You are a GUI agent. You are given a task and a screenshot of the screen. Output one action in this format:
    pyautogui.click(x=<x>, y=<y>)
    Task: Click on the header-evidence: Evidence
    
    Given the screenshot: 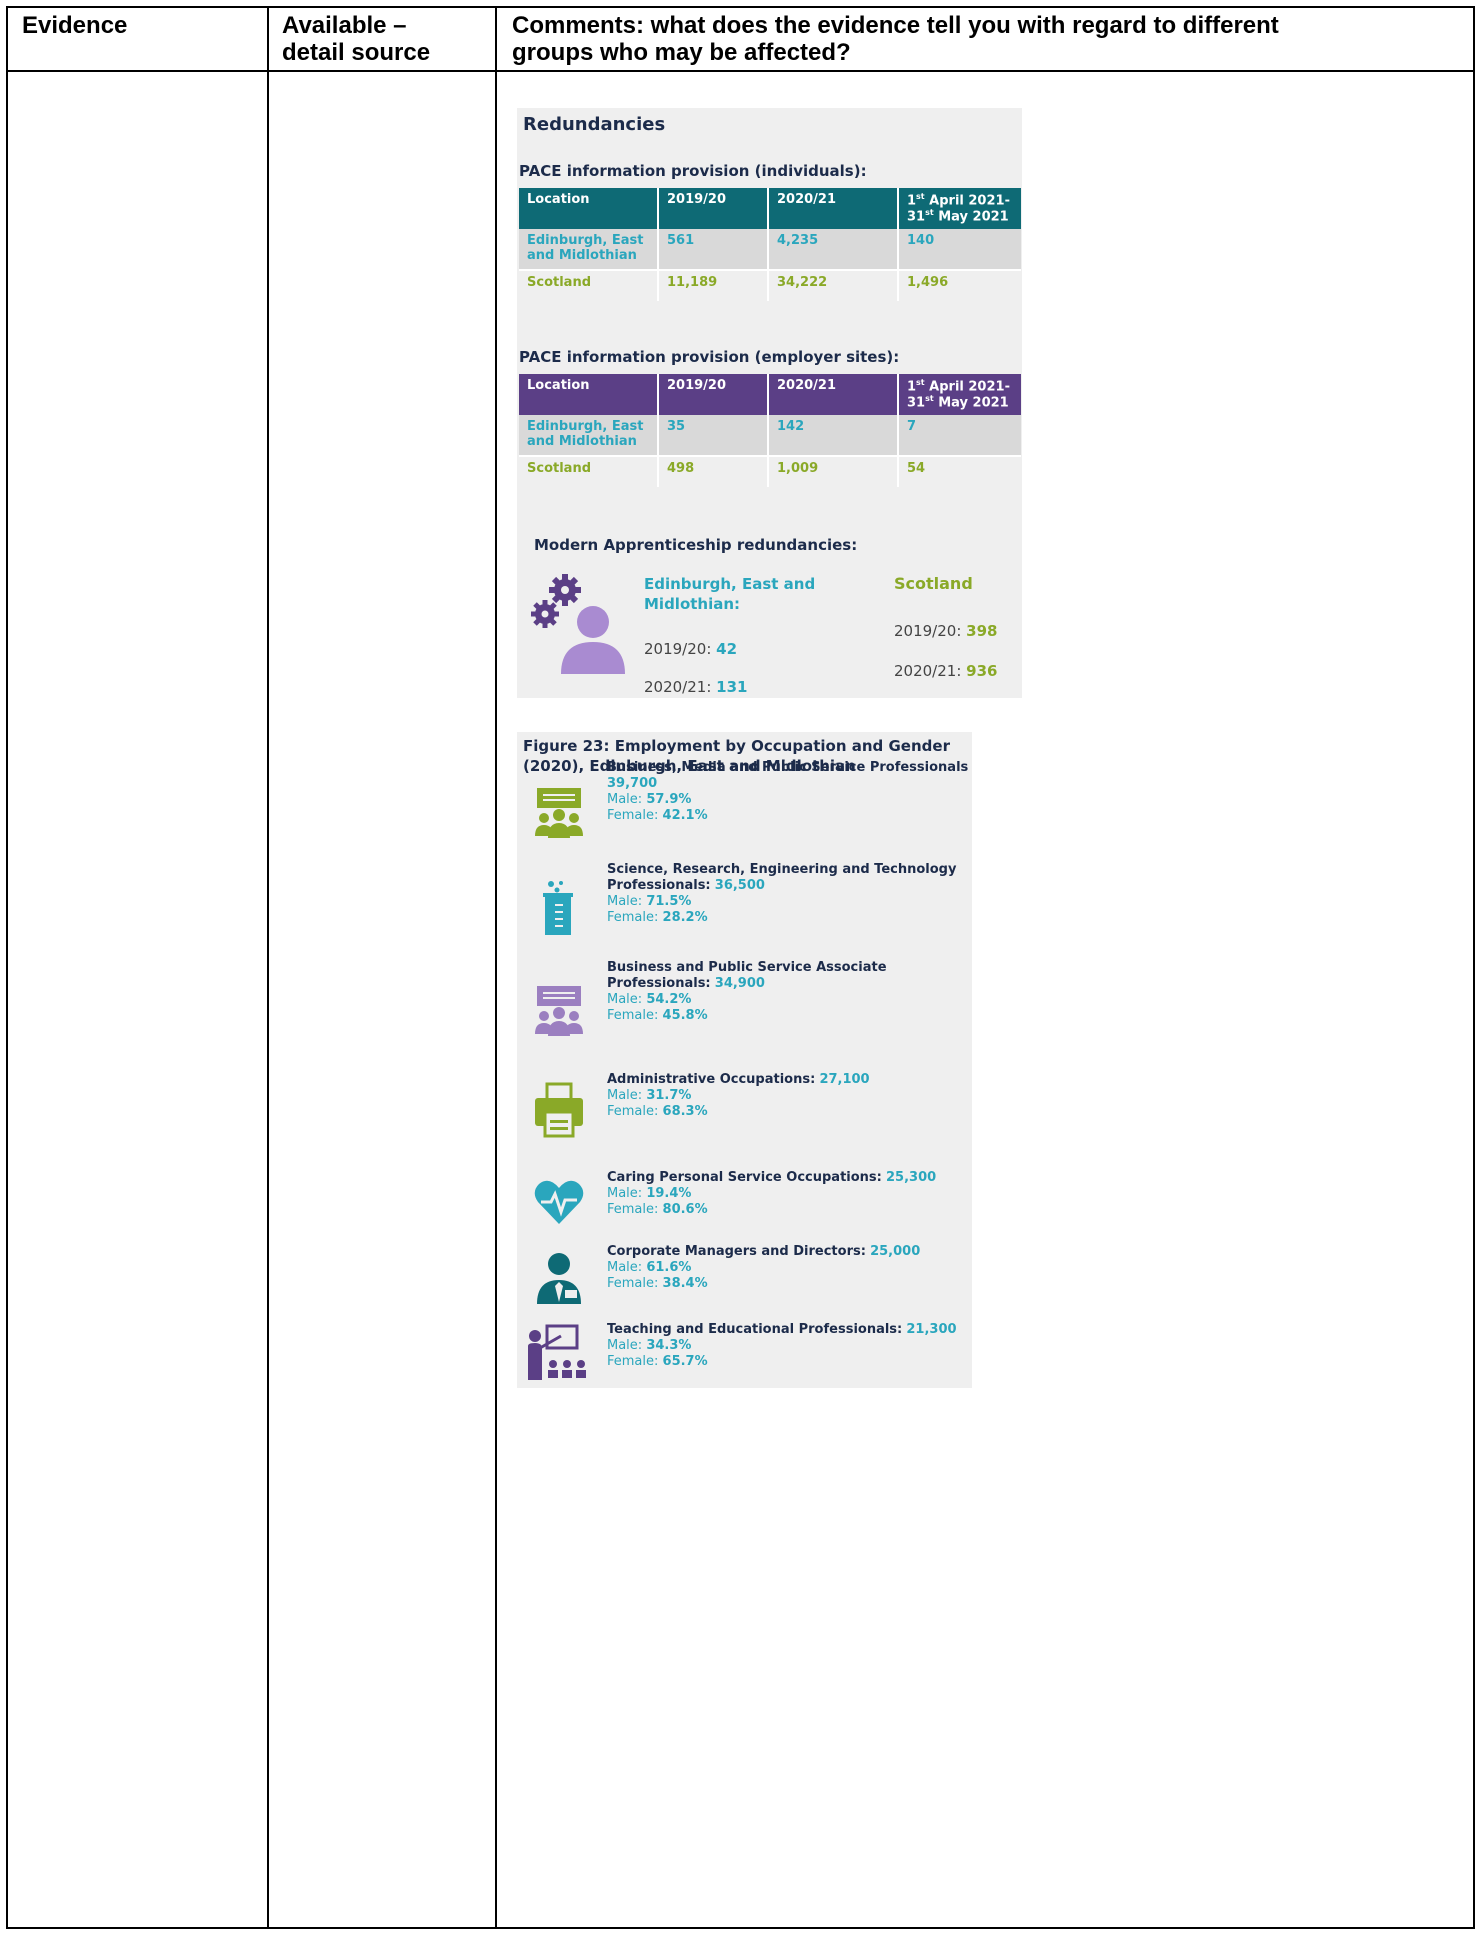 What is the action you would take?
    pyautogui.click(x=75, y=25)
    